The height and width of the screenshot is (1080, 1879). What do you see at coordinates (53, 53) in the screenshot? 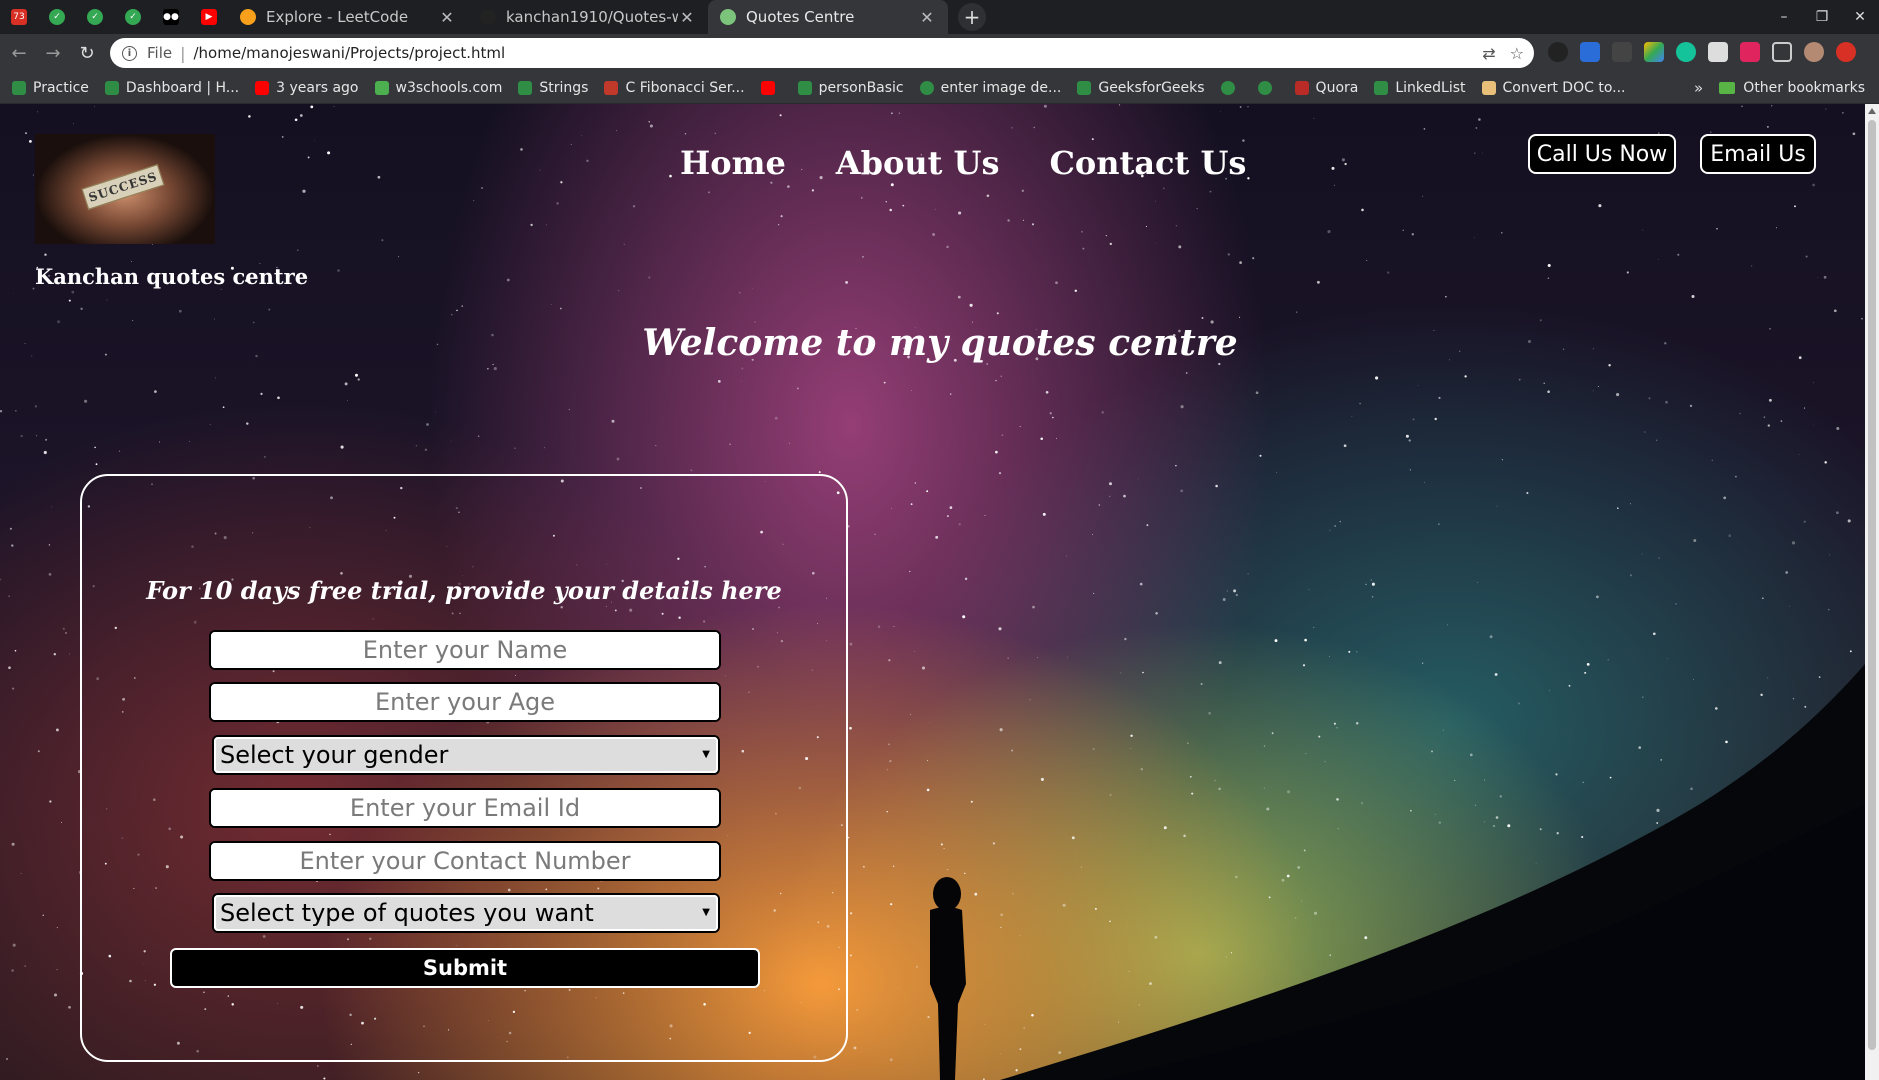
I see `forward-icon: →` at bounding box center [53, 53].